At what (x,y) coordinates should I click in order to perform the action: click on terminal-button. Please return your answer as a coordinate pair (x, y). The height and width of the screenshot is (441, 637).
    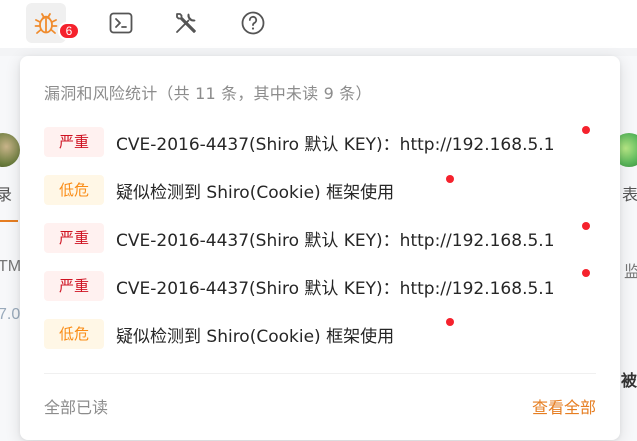
    Looking at the image, I should click on (121, 23).